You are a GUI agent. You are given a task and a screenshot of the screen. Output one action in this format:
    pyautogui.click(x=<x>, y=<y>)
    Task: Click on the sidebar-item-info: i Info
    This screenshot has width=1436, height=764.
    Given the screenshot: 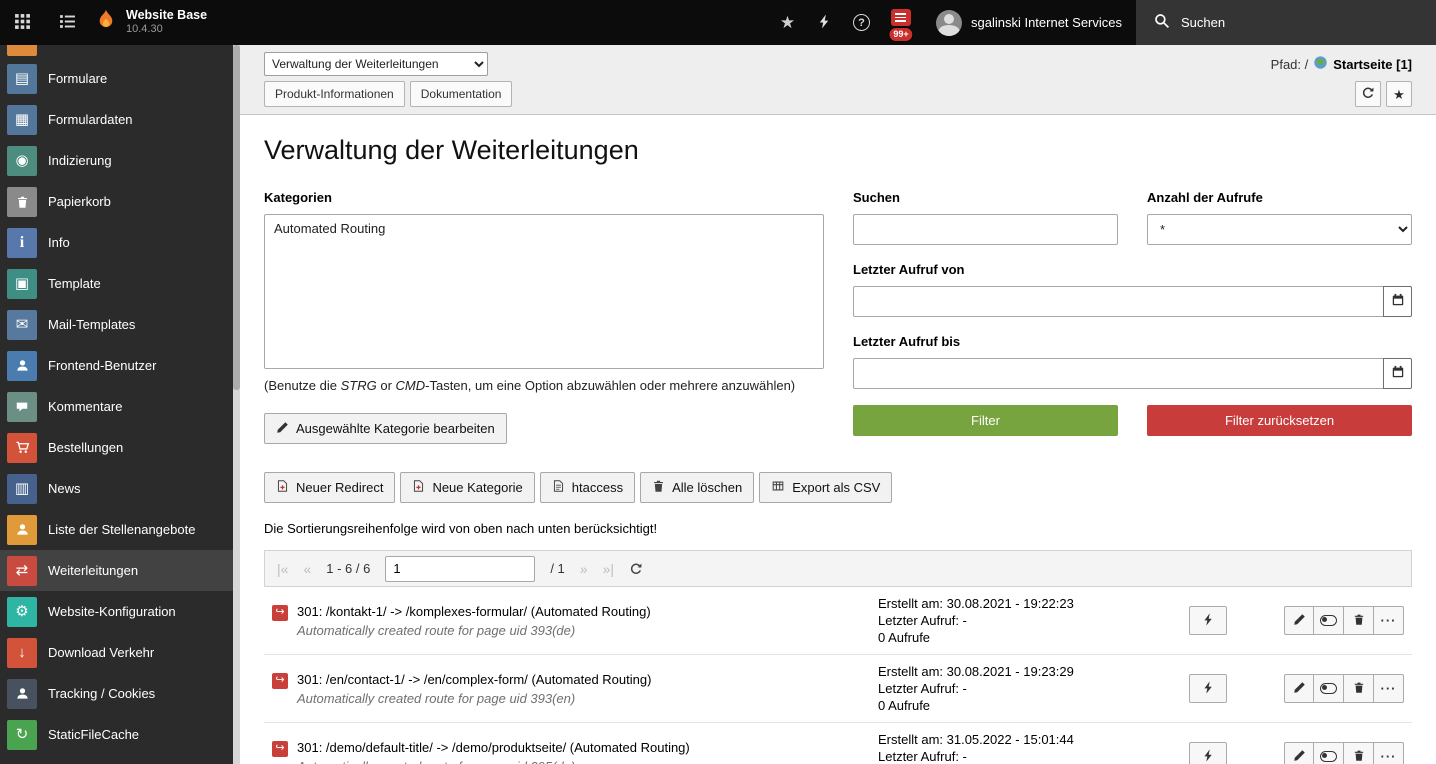 What is the action you would take?
    pyautogui.click(x=120, y=242)
    